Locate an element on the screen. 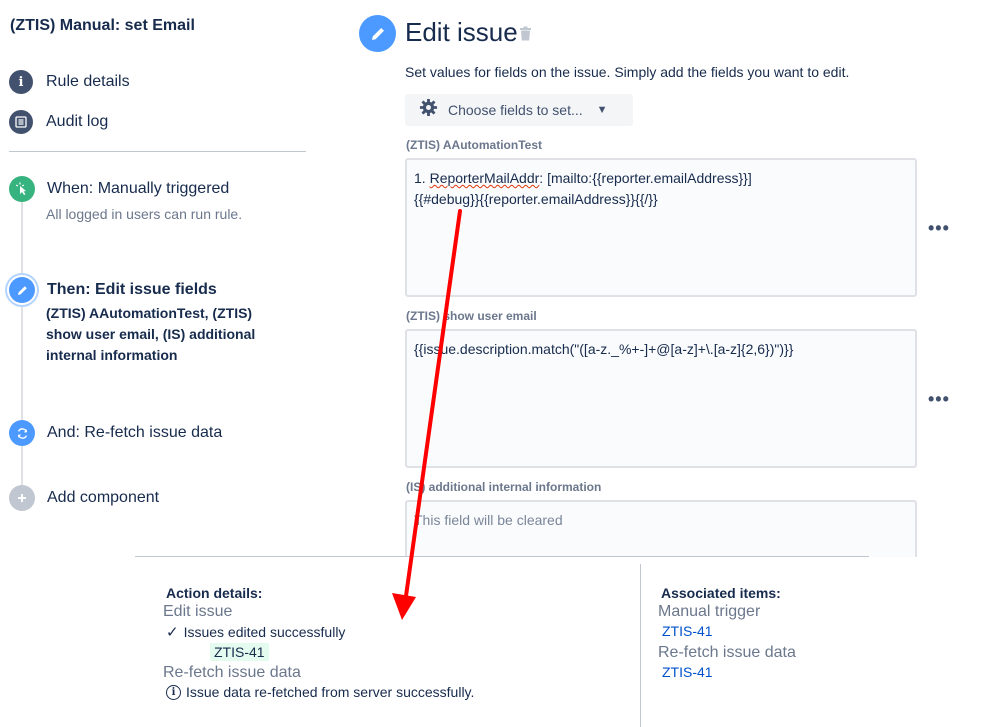 This screenshot has width=999, height=727. action-edit-issue: Edit issue is located at coordinates (198, 611).